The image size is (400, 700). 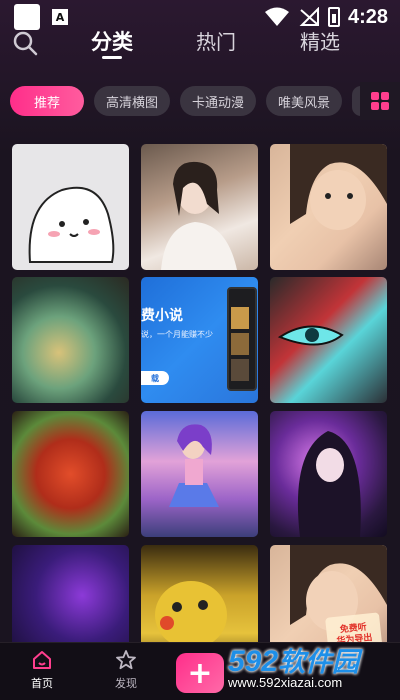 I want to click on tab-label: 热门, so click(x=216, y=42).